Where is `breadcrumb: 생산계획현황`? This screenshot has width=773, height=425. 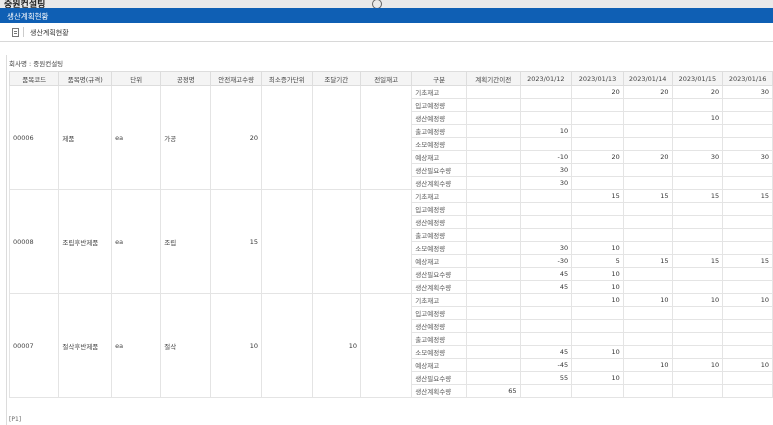
breadcrumb: 생산계획현황 is located at coordinates (386, 32).